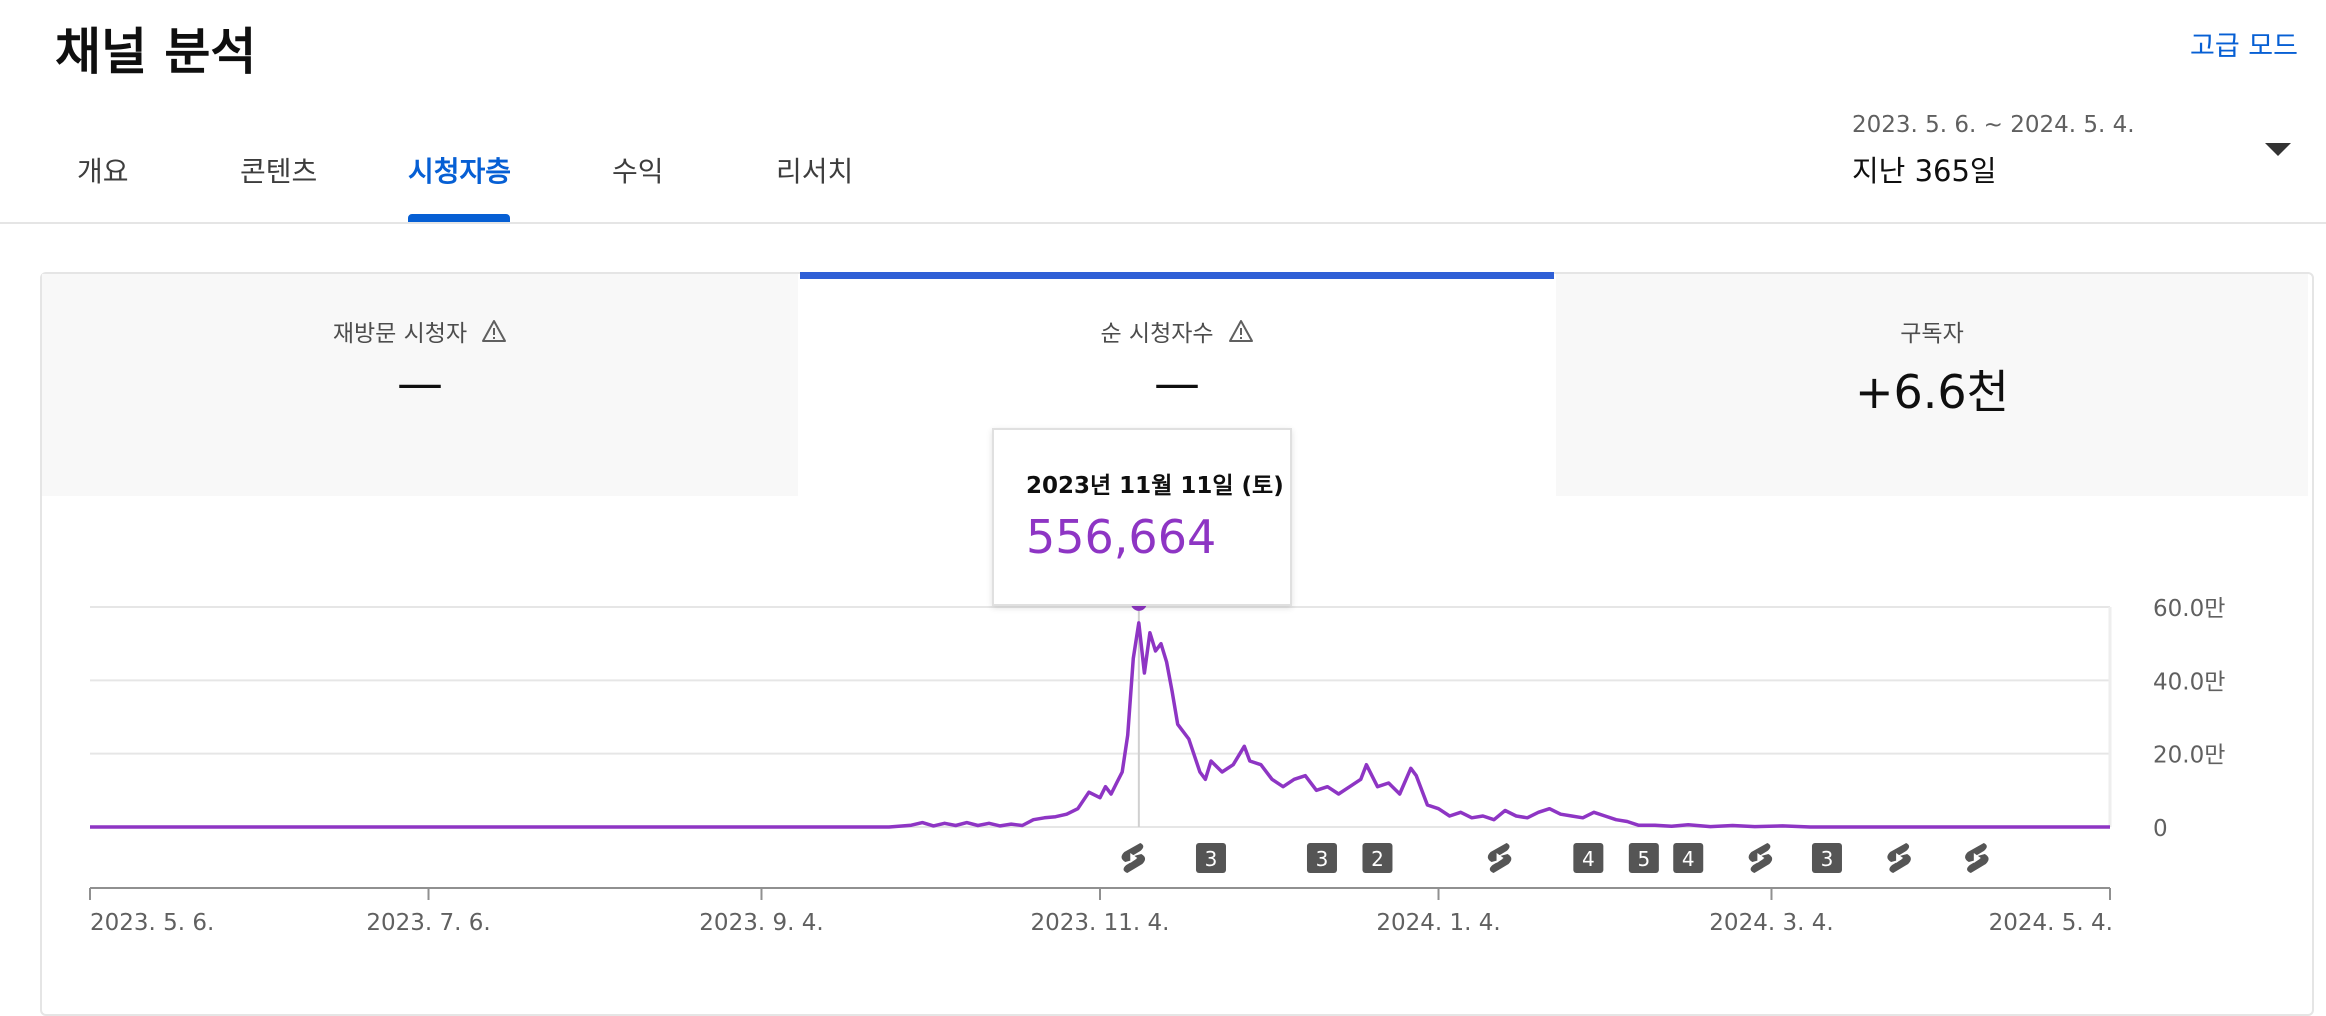 The height and width of the screenshot is (1016, 2326). Describe the element at coordinates (400, 334) in the screenshot. I see `metric-label: 재방문 시청자` at that location.